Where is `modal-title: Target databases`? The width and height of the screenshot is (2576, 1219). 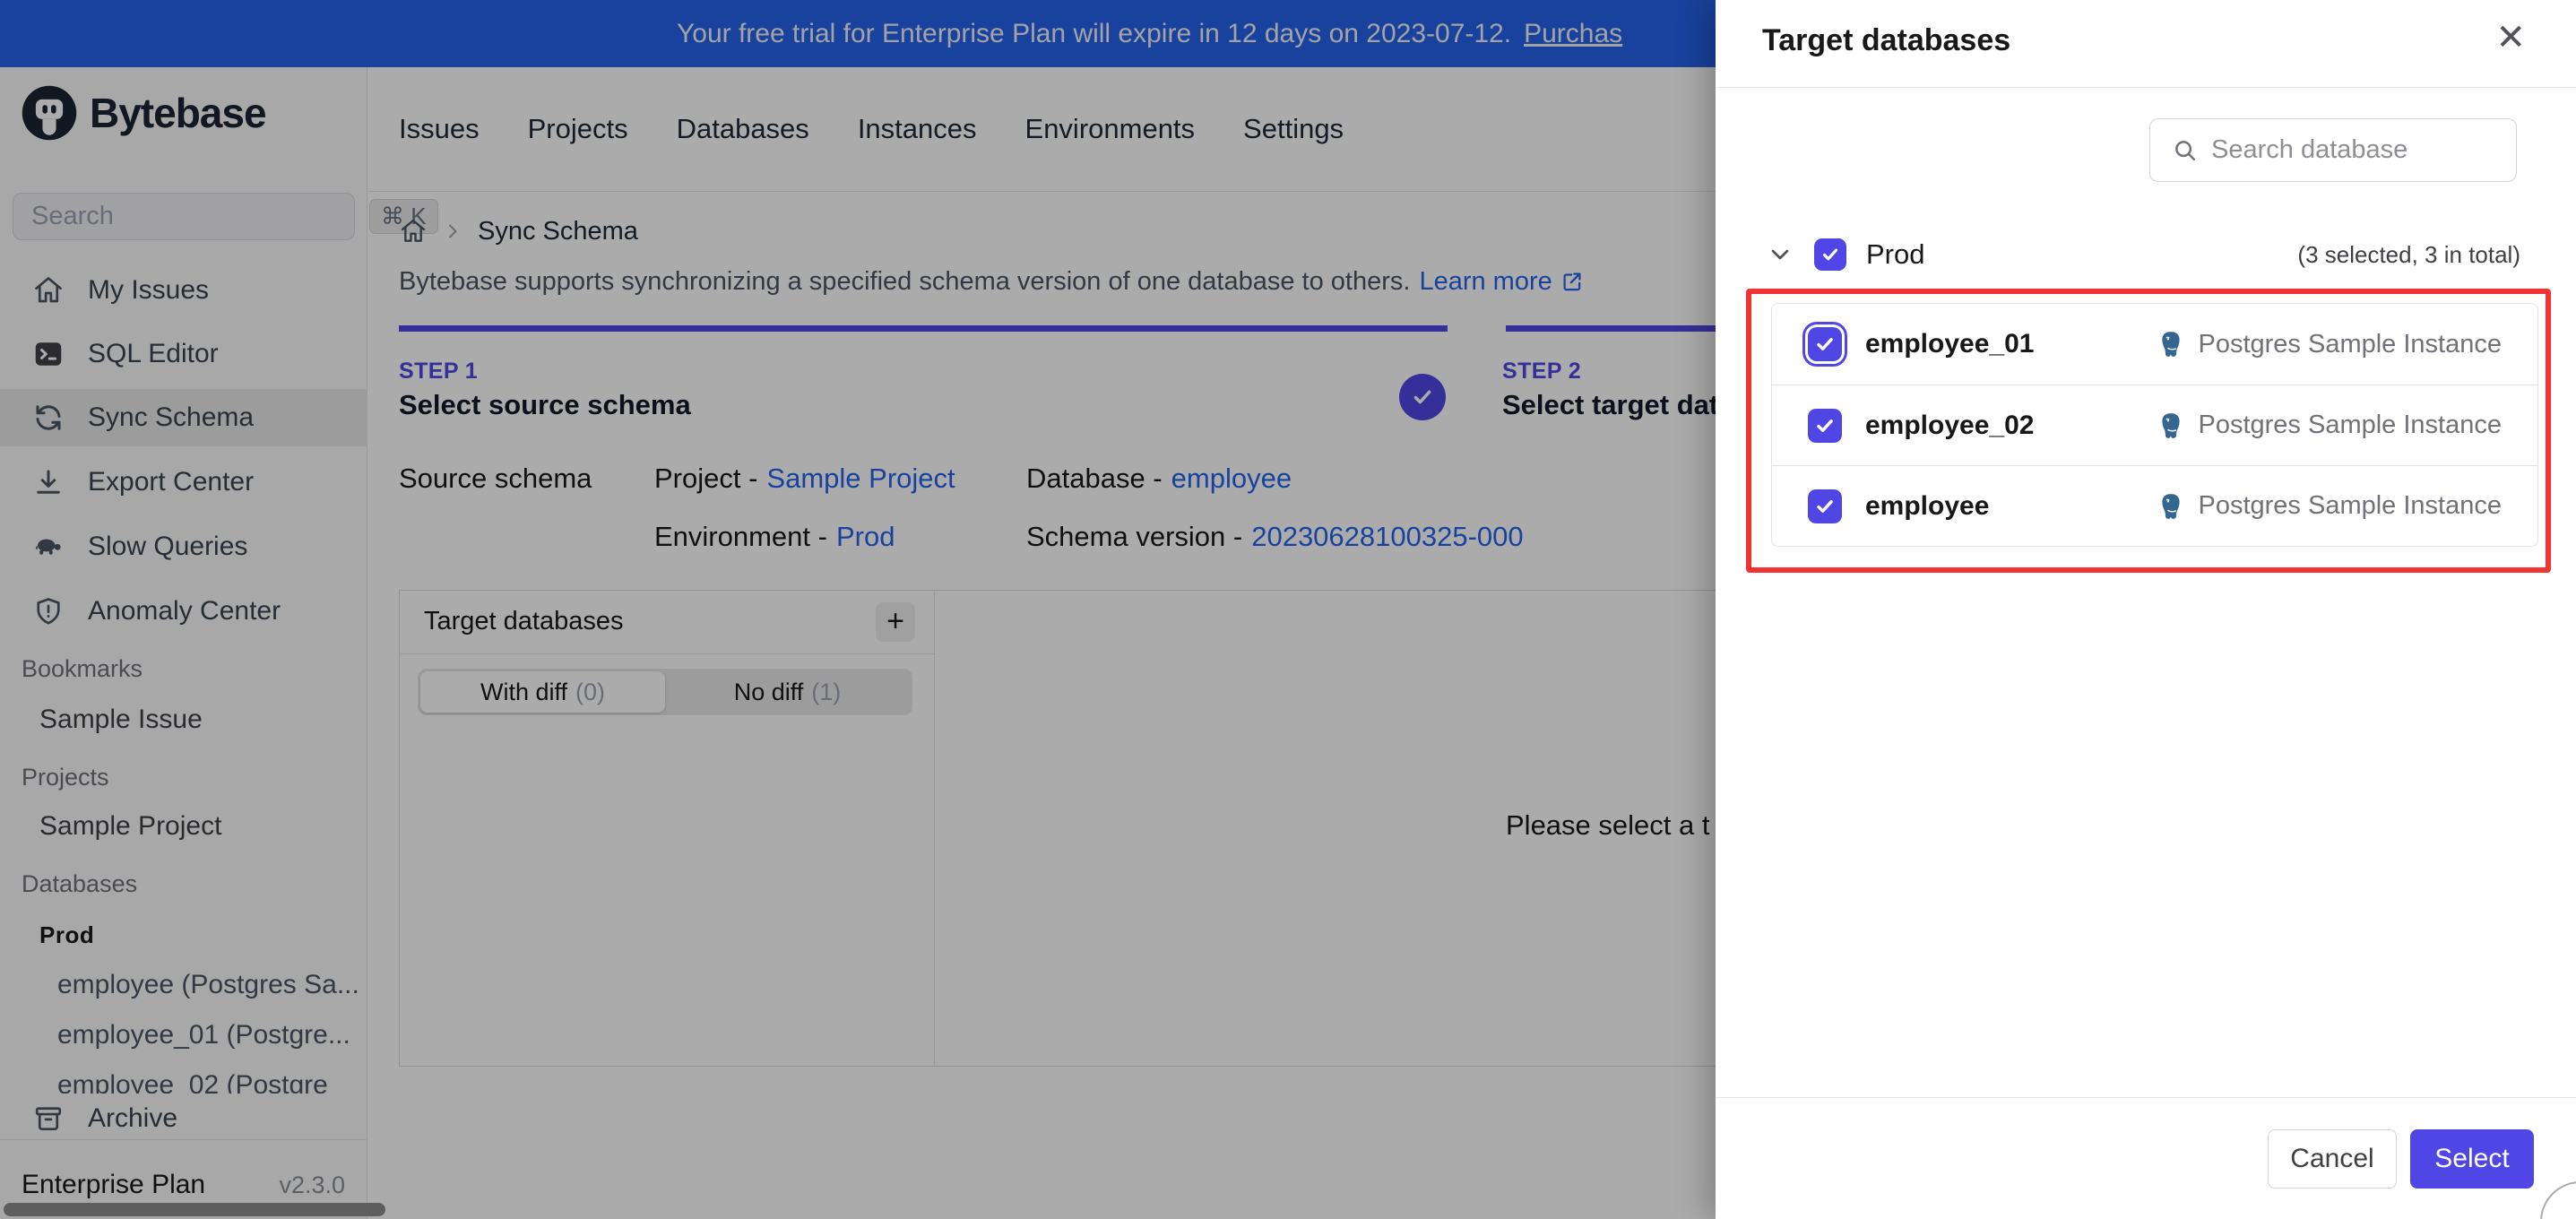 modal-title: Target databases is located at coordinates (1886, 40).